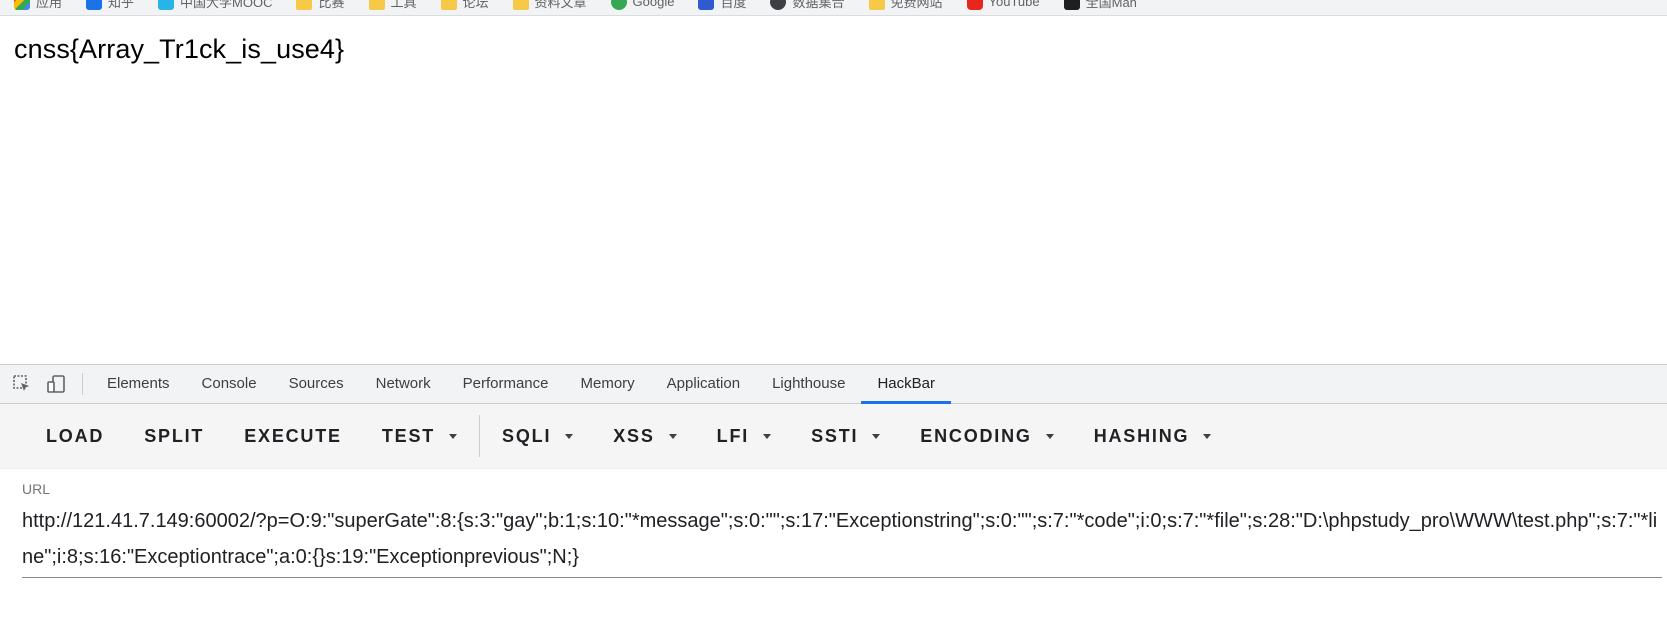 The image size is (1667, 635). I want to click on url-label: URL, so click(36, 489).